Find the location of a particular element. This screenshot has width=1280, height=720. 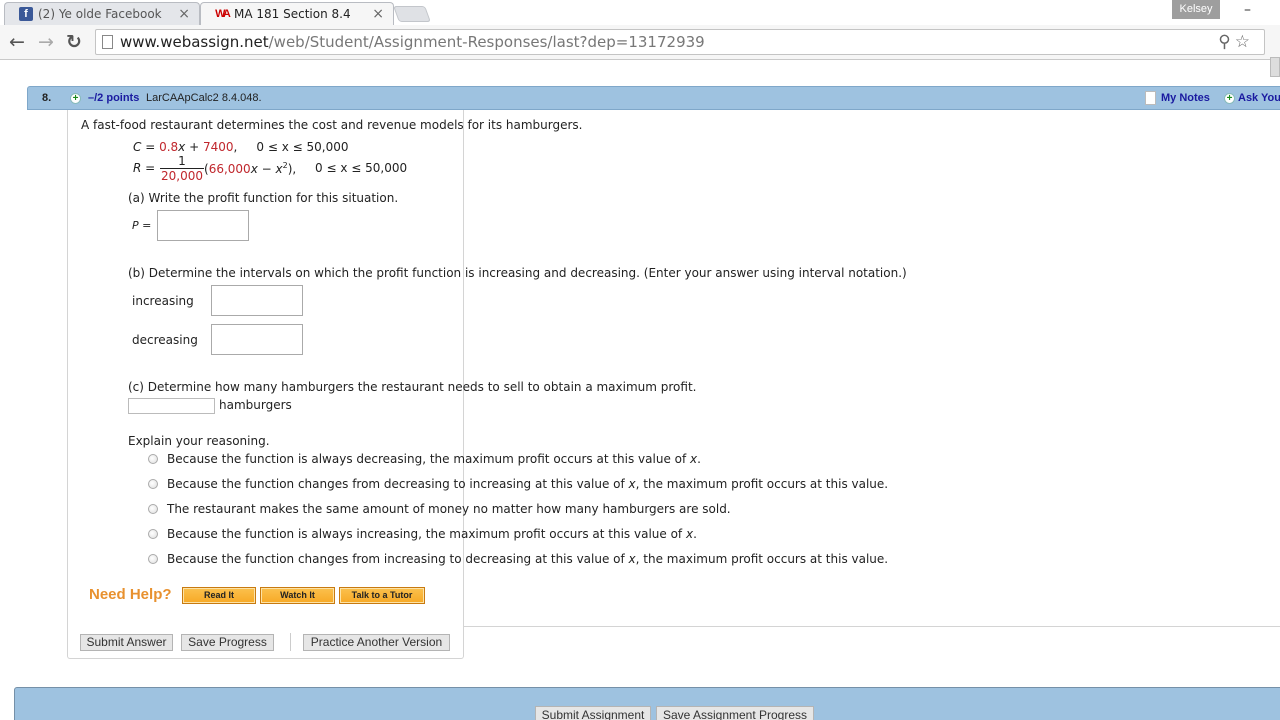

button-separator is located at coordinates (290, 642).